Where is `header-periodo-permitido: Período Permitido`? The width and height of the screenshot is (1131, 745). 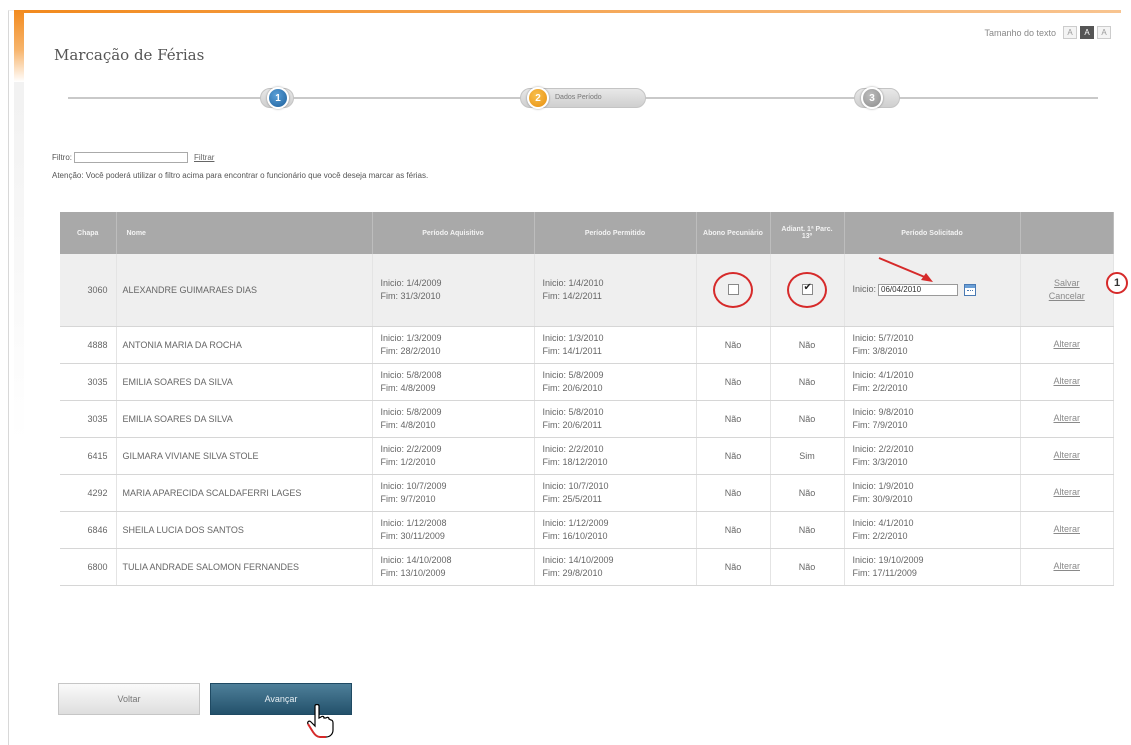 header-periodo-permitido: Período Permitido is located at coordinates (615, 233).